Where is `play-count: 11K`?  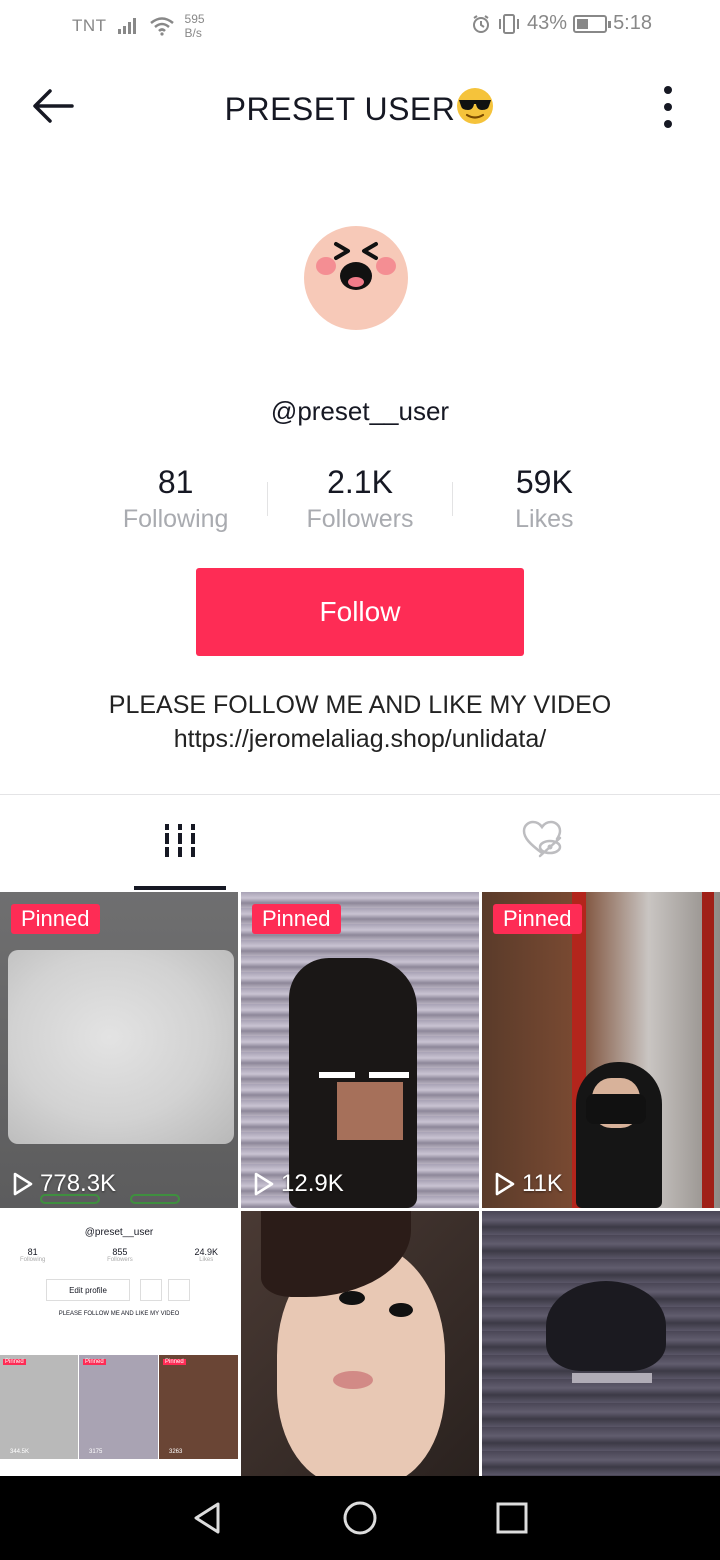
play-count: 11K is located at coordinates (528, 1184).